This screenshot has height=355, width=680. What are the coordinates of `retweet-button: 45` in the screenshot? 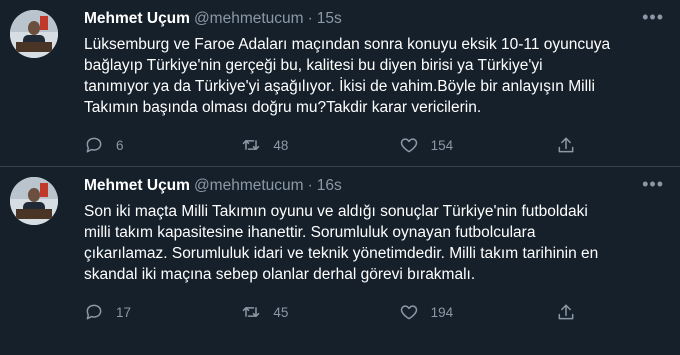 It's located at (269, 312).